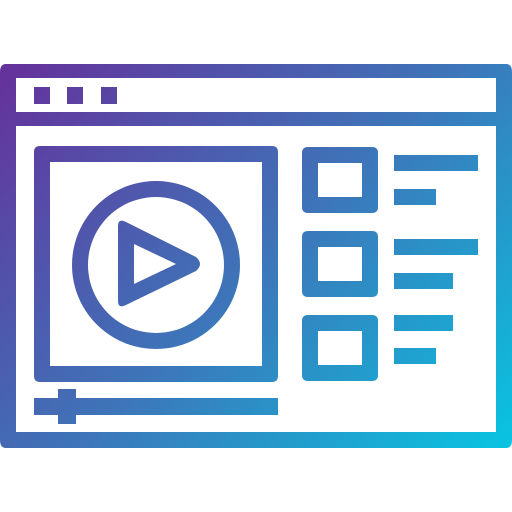  I want to click on playlist-line-3-long, so click(423, 323).